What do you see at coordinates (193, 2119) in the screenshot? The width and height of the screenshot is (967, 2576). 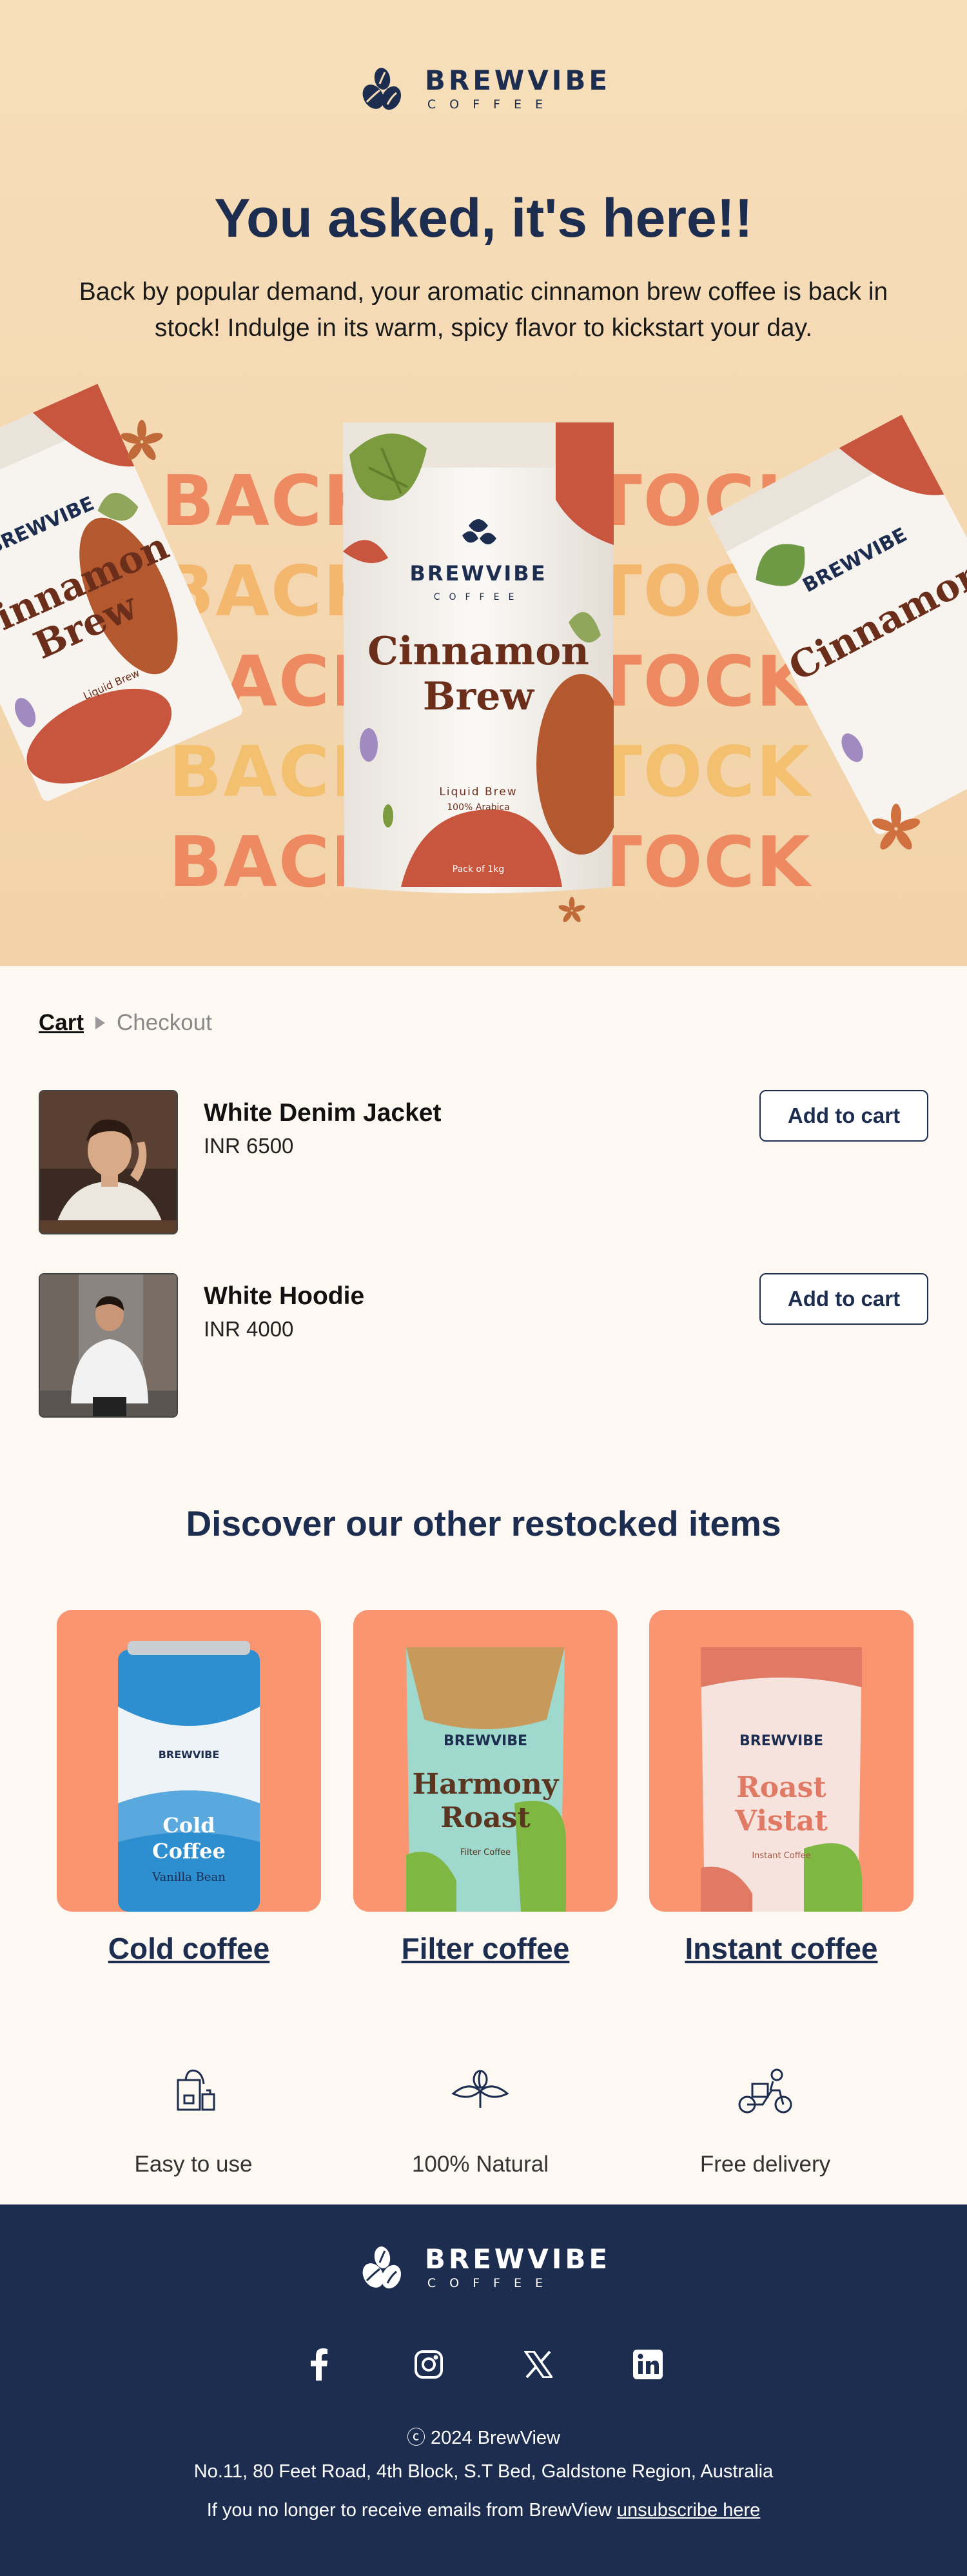 I see `feature-easy-to-use: Easy to use` at bounding box center [193, 2119].